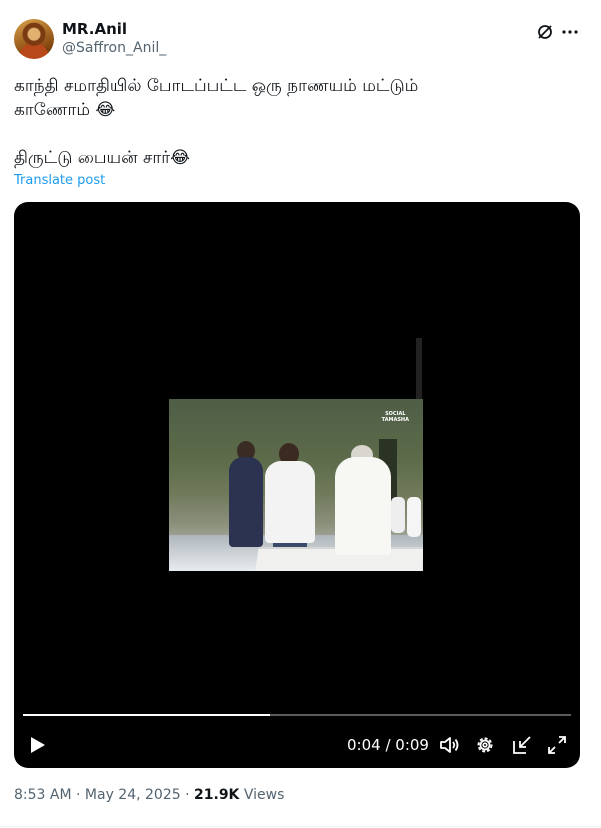  What do you see at coordinates (485, 745) in the screenshot?
I see `settings-icon` at bounding box center [485, 745].